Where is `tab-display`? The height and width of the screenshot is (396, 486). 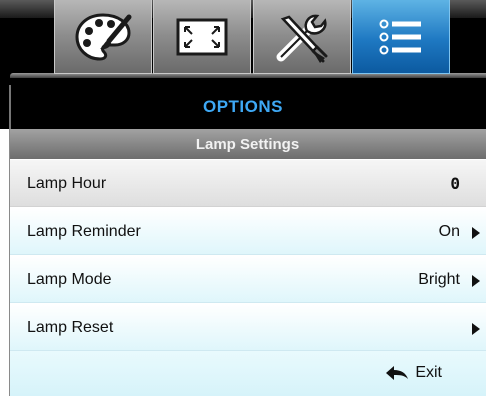 tab-display is located at coordinates (103, 37).